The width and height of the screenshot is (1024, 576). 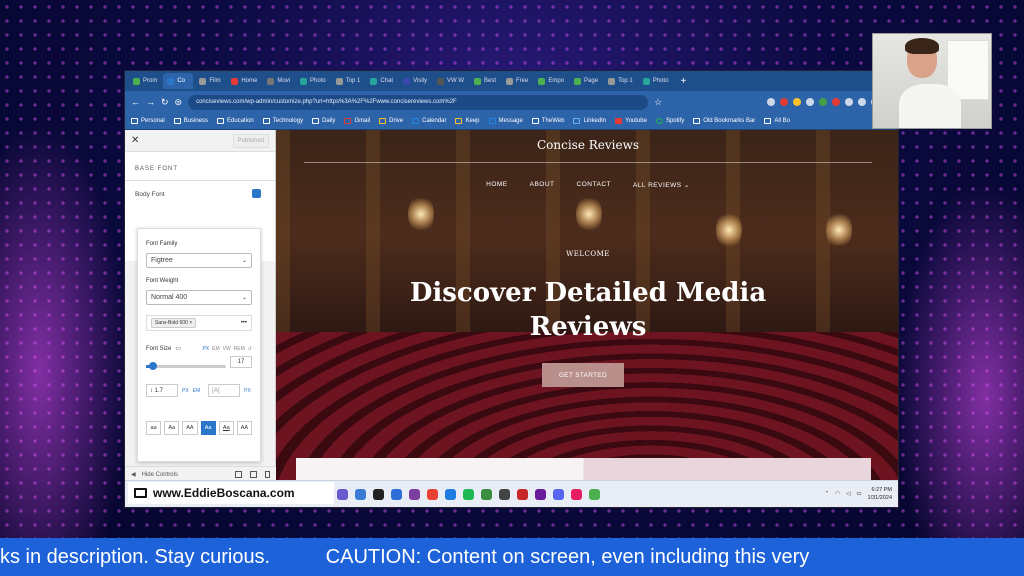 What do you see at coordinates (162, 390) in the screenshot?
I see `line-height-input: ↕ 1.7` at bounding box center [162, 390].